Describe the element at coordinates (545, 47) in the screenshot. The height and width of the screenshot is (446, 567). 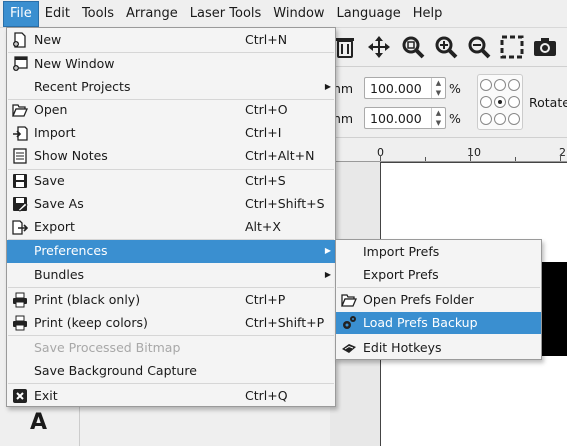
I see `camera-icon` at that location.